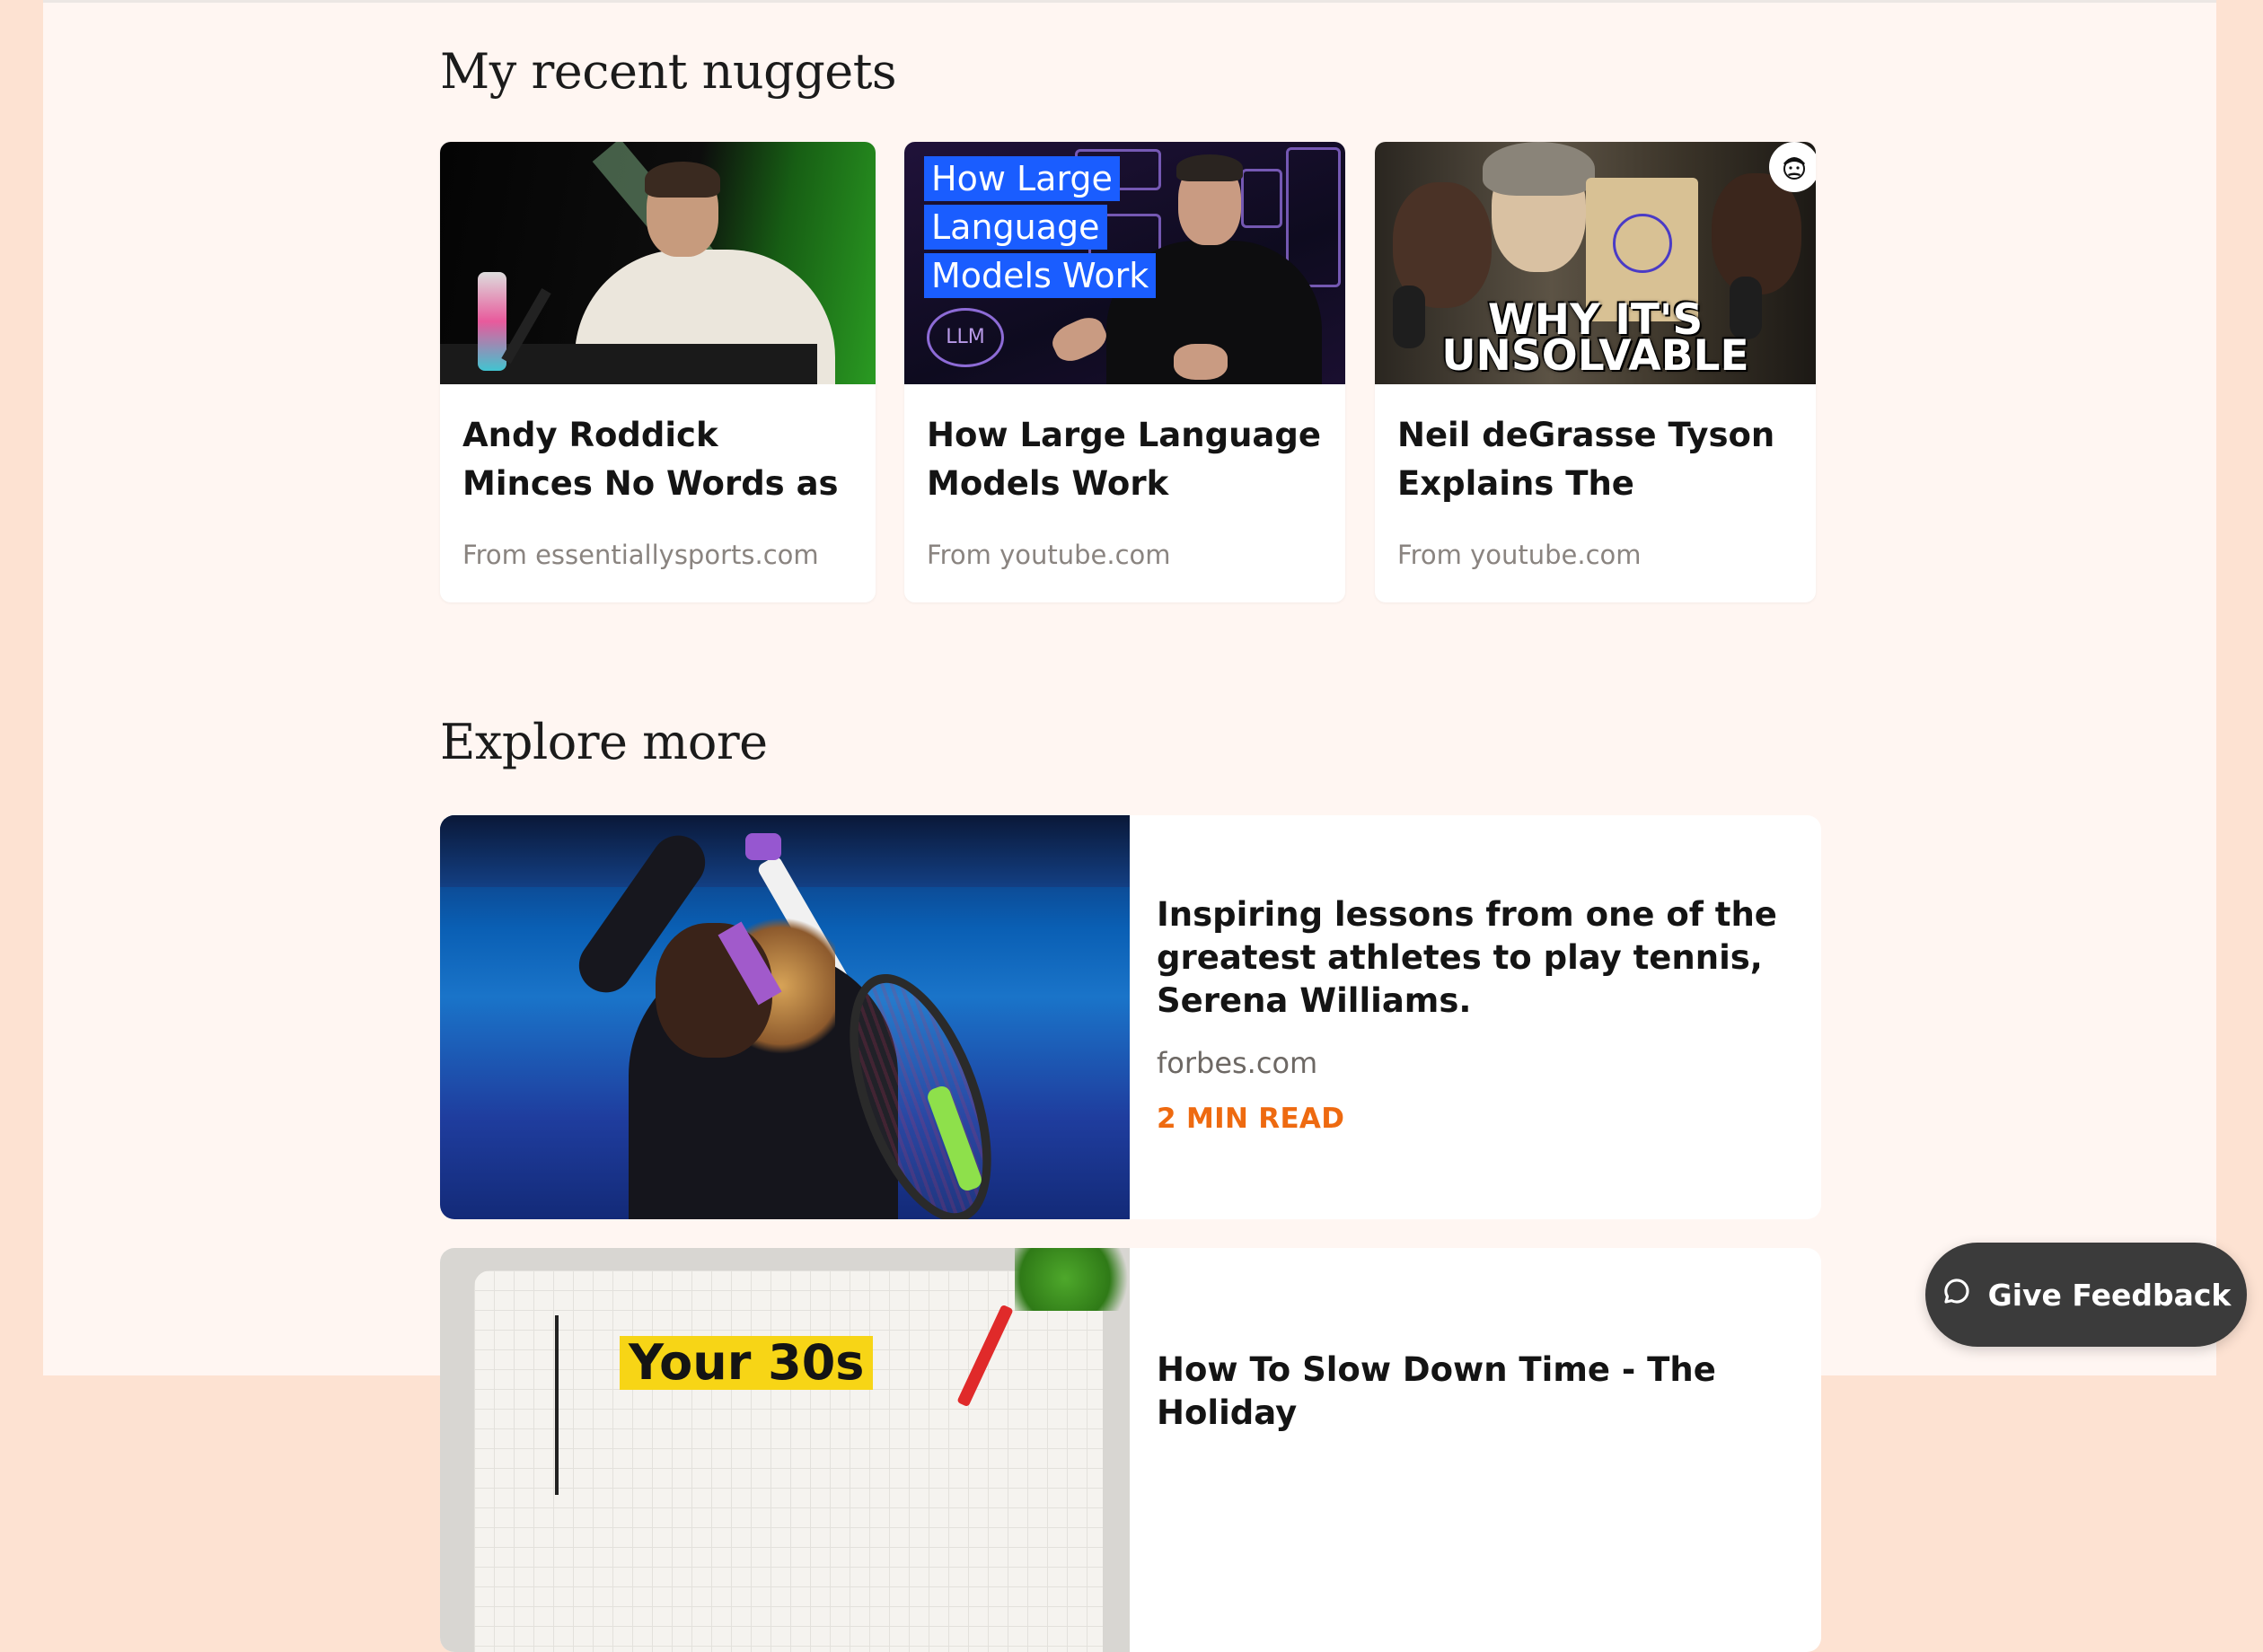 The image size is (2263, 1652). Describe the element at coordinates (641, 555) in the screenshot. I see `nugget-source: From essentiallysports.com` at that location.